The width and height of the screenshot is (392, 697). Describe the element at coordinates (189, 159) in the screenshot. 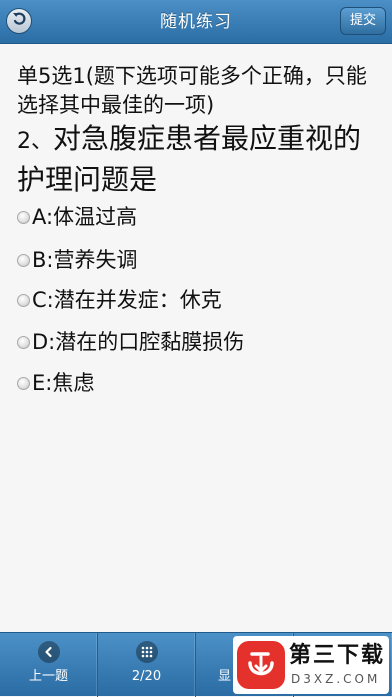

I see `question-text: 对急腹症患者最应重视的护理问题是` at that location.